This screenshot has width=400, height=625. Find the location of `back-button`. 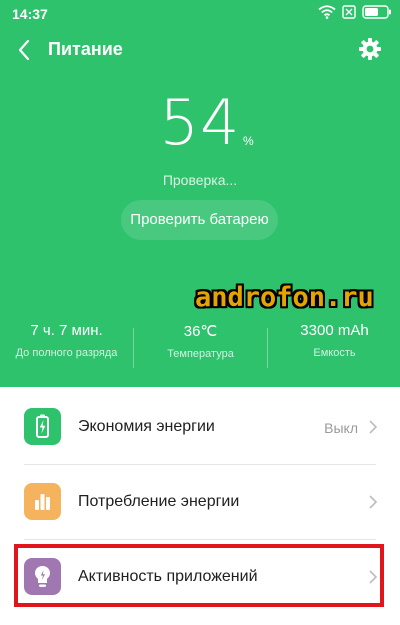

back-button is located at coordinates (25, 50).